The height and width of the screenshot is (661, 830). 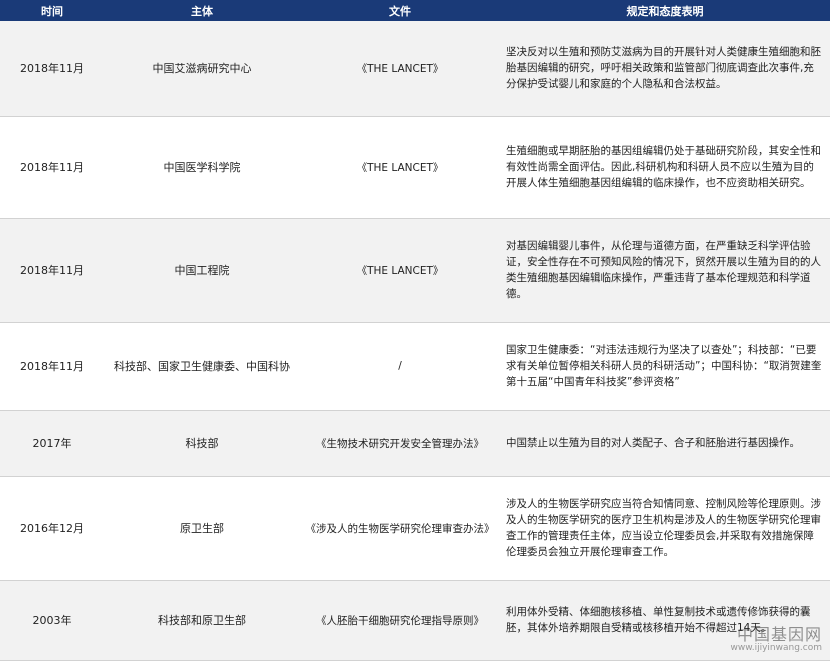 I want to click on cell-time: 2016年12月, so click(x=52, y=528).